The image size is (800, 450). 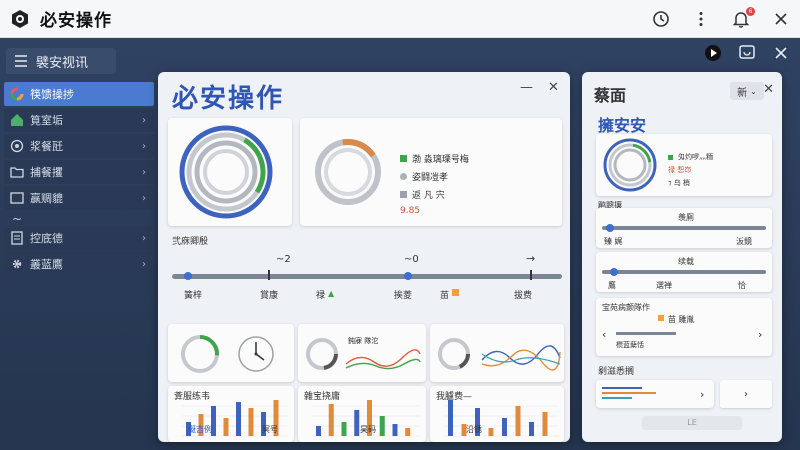 I want to click on right-donut-card: 匁灼啰灬粫 禄 惒岇 ⁊ 乌 梢, so click(x=684, y=165).